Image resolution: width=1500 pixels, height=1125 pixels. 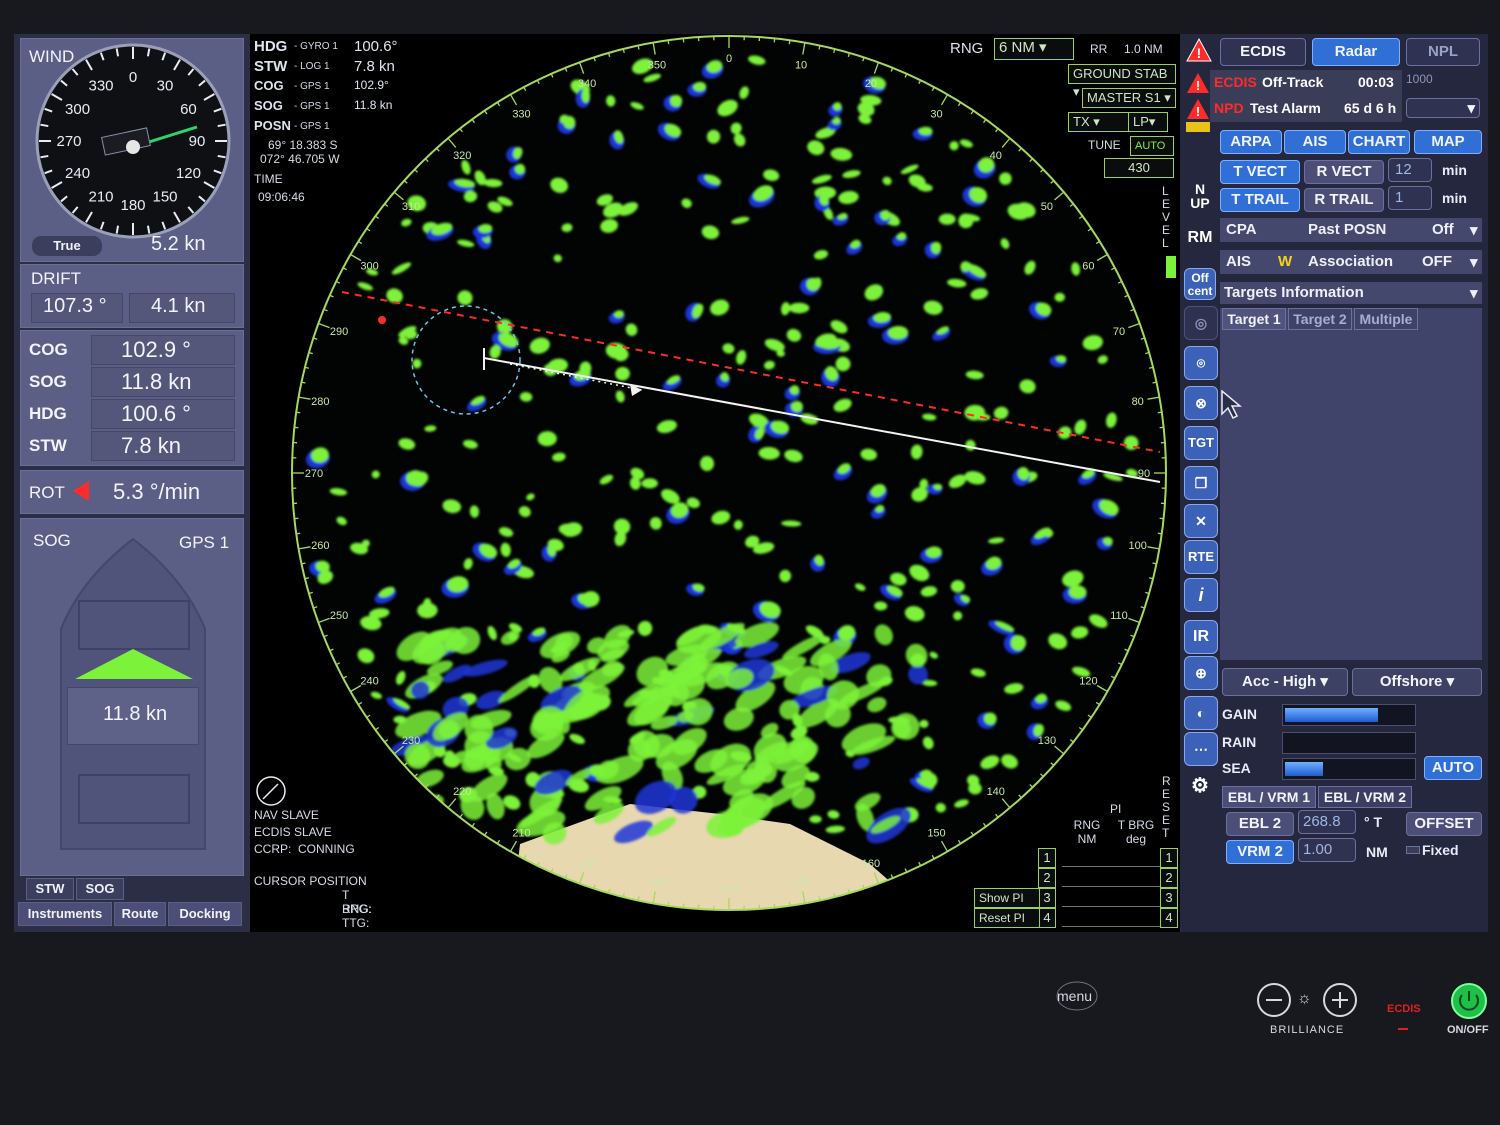 I want to click on stab-select: GROUND STAB ▾, so click(x=1122, y=81).